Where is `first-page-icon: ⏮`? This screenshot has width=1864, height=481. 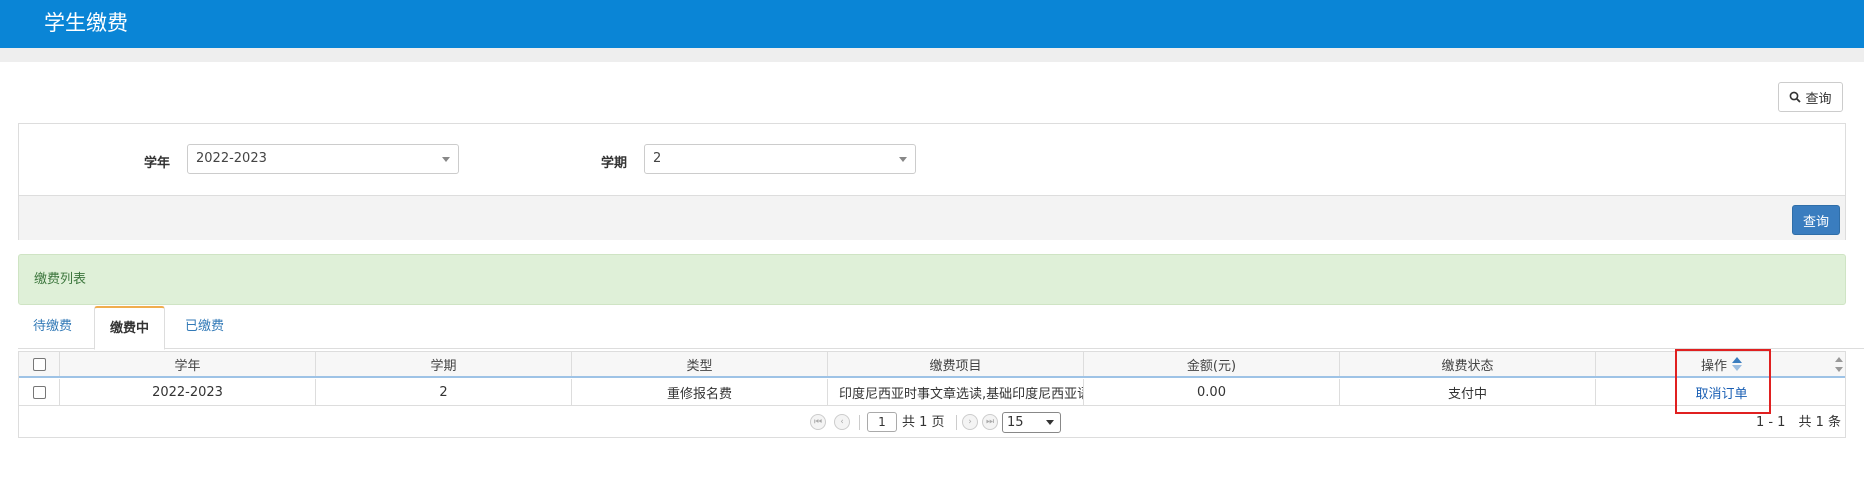
first-page-icon: ⏮ is located at coordinates (818, 422).